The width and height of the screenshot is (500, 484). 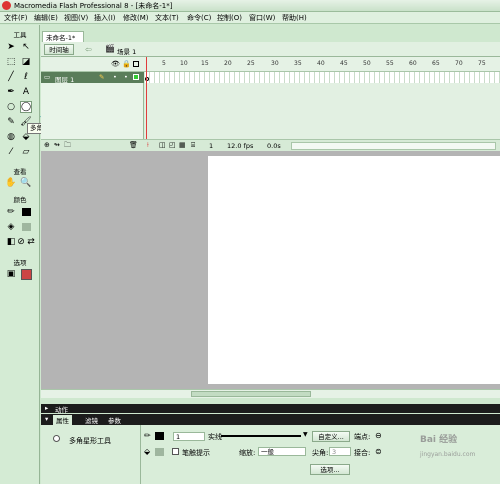 I want to click on pen-tool-icon: ✒, so click(x=11, y=92).